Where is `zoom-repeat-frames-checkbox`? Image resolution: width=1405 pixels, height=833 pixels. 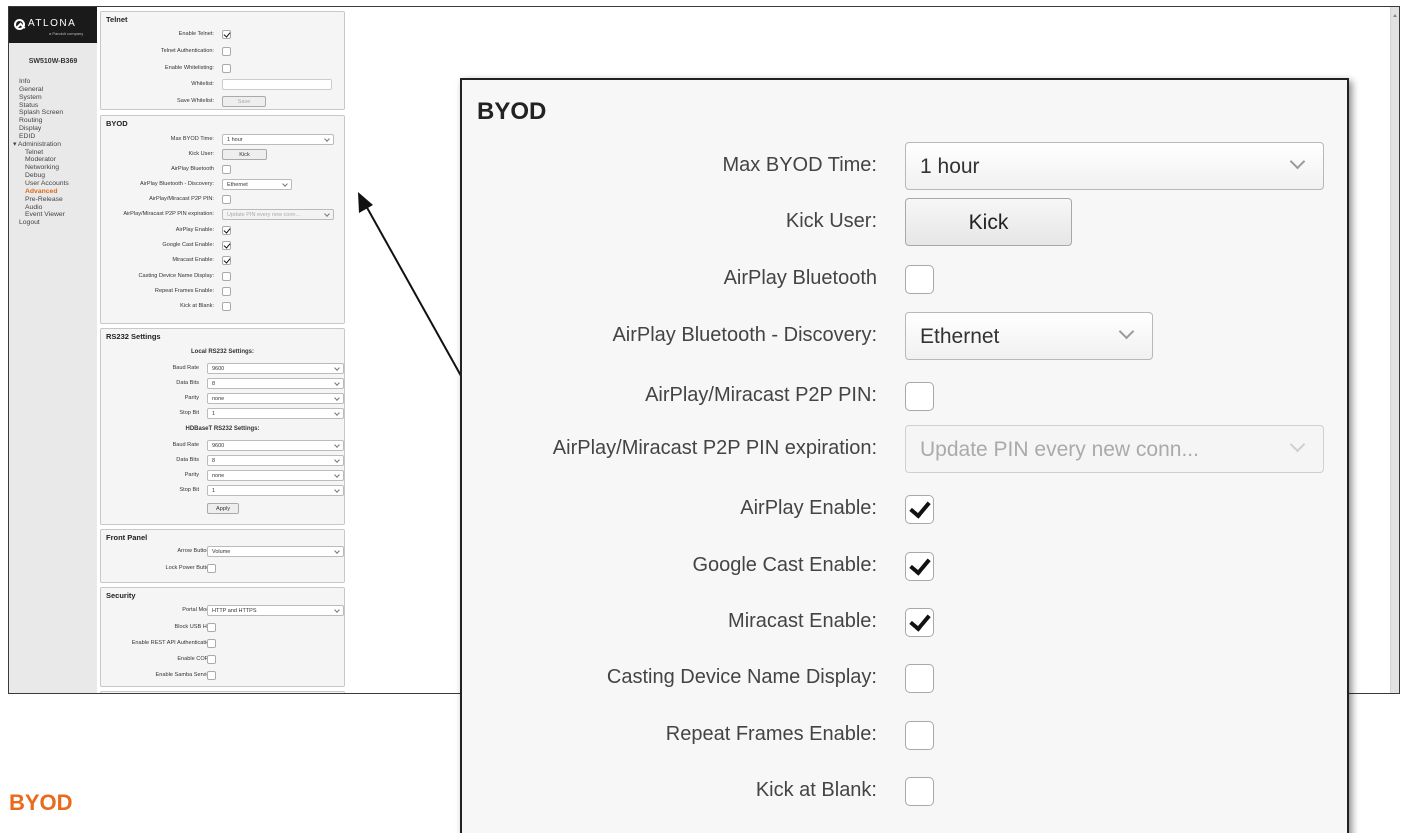 zoom-repeat-frames-checkbox is located at coordinates (919, 735).